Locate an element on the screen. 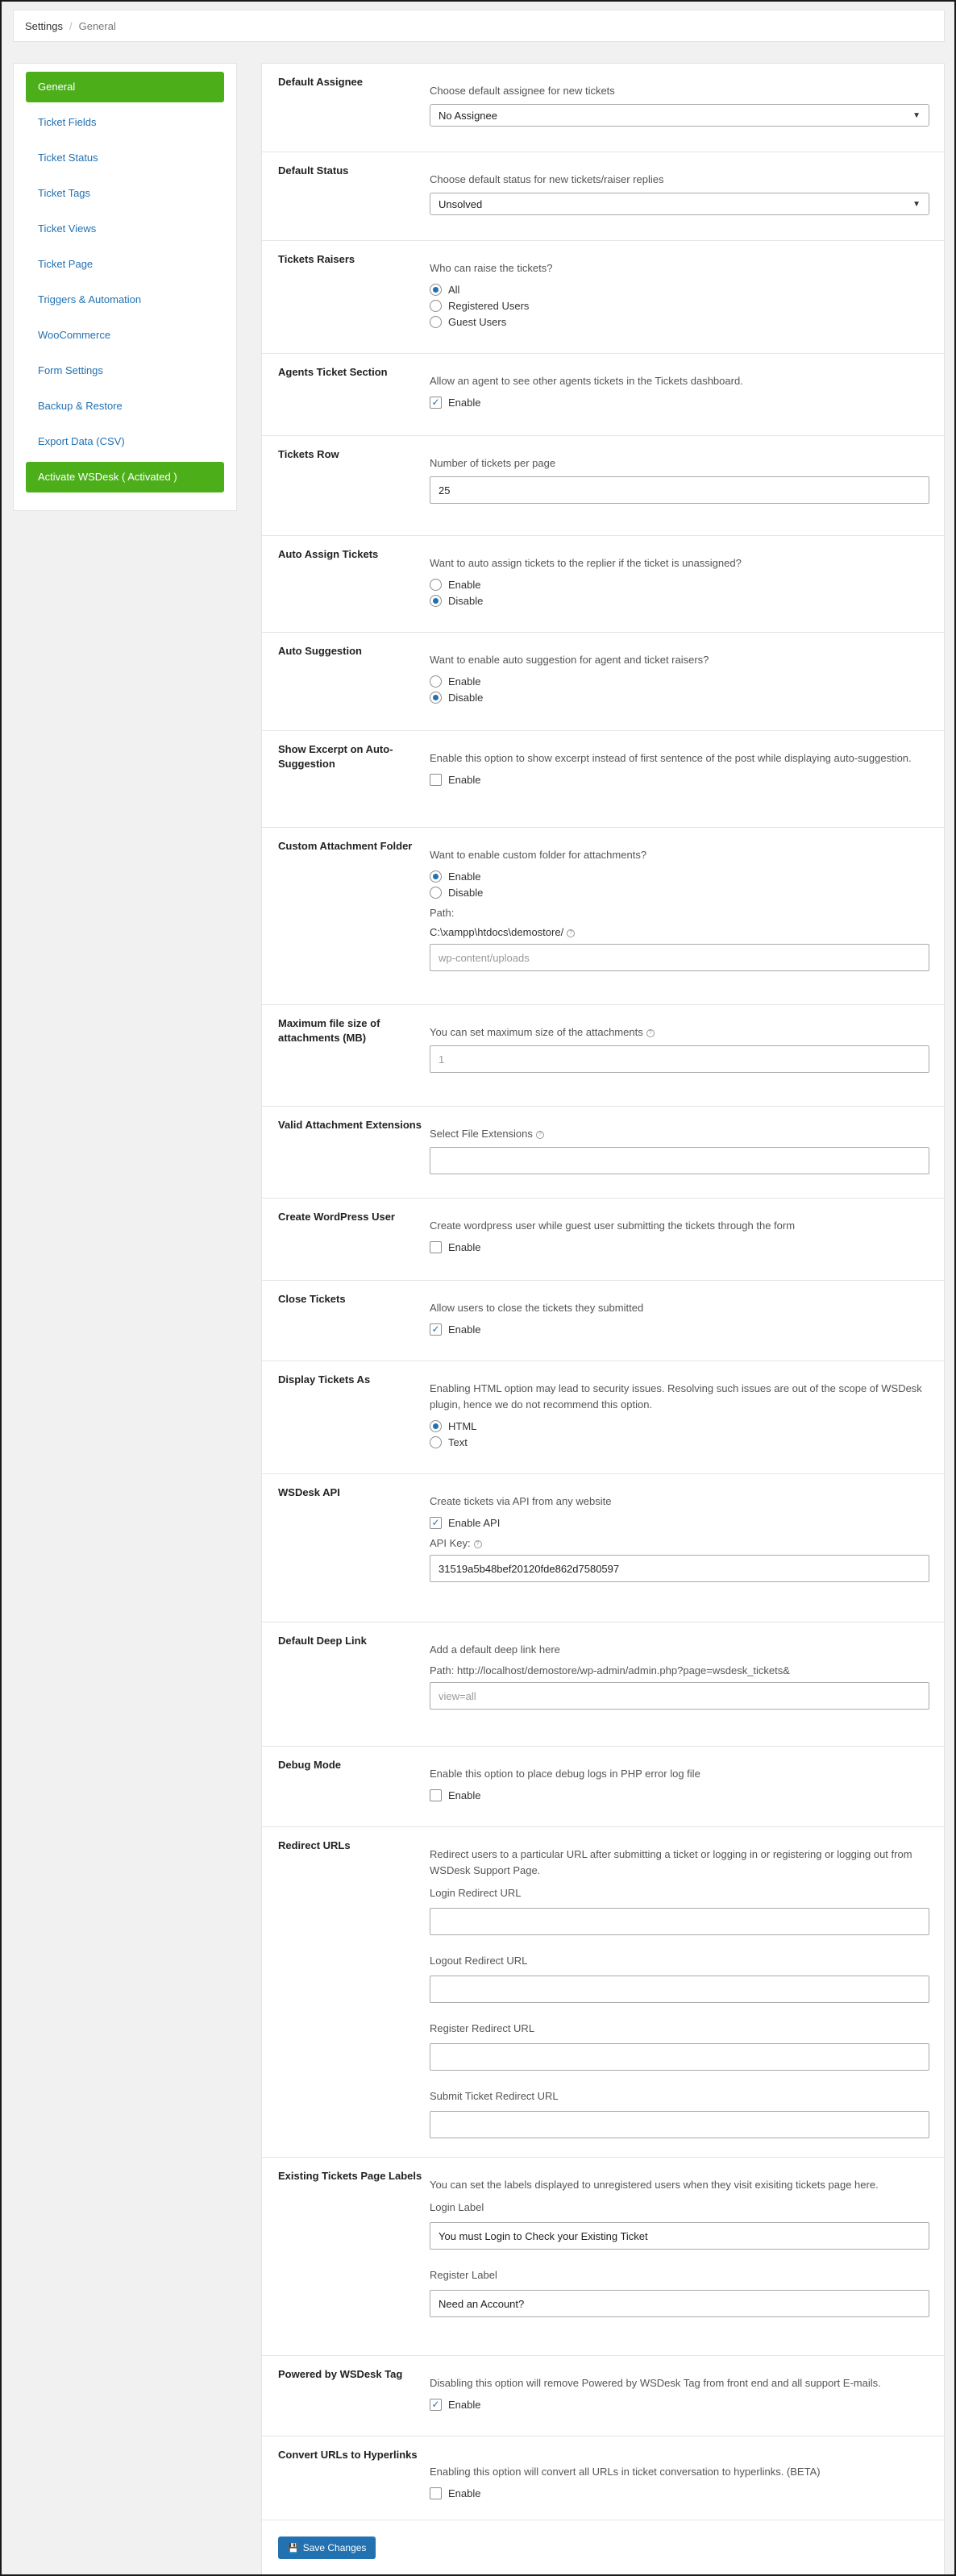 Image resolution: width=956 pixels, height=2576 pixels. deep-link-input: view=all is located at coordinates (679, 1696).